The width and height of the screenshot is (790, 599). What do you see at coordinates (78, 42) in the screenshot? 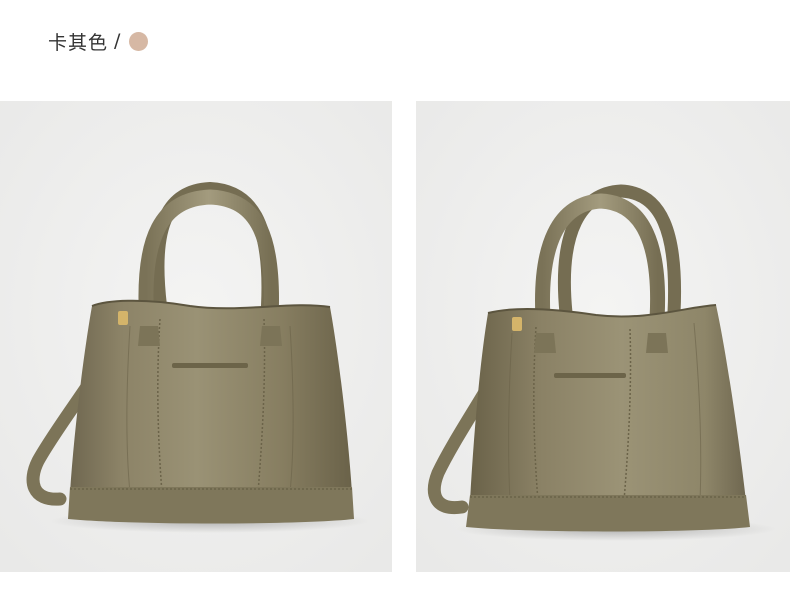
I see `color-name: 卡其色` at bounding box center [78, 42].